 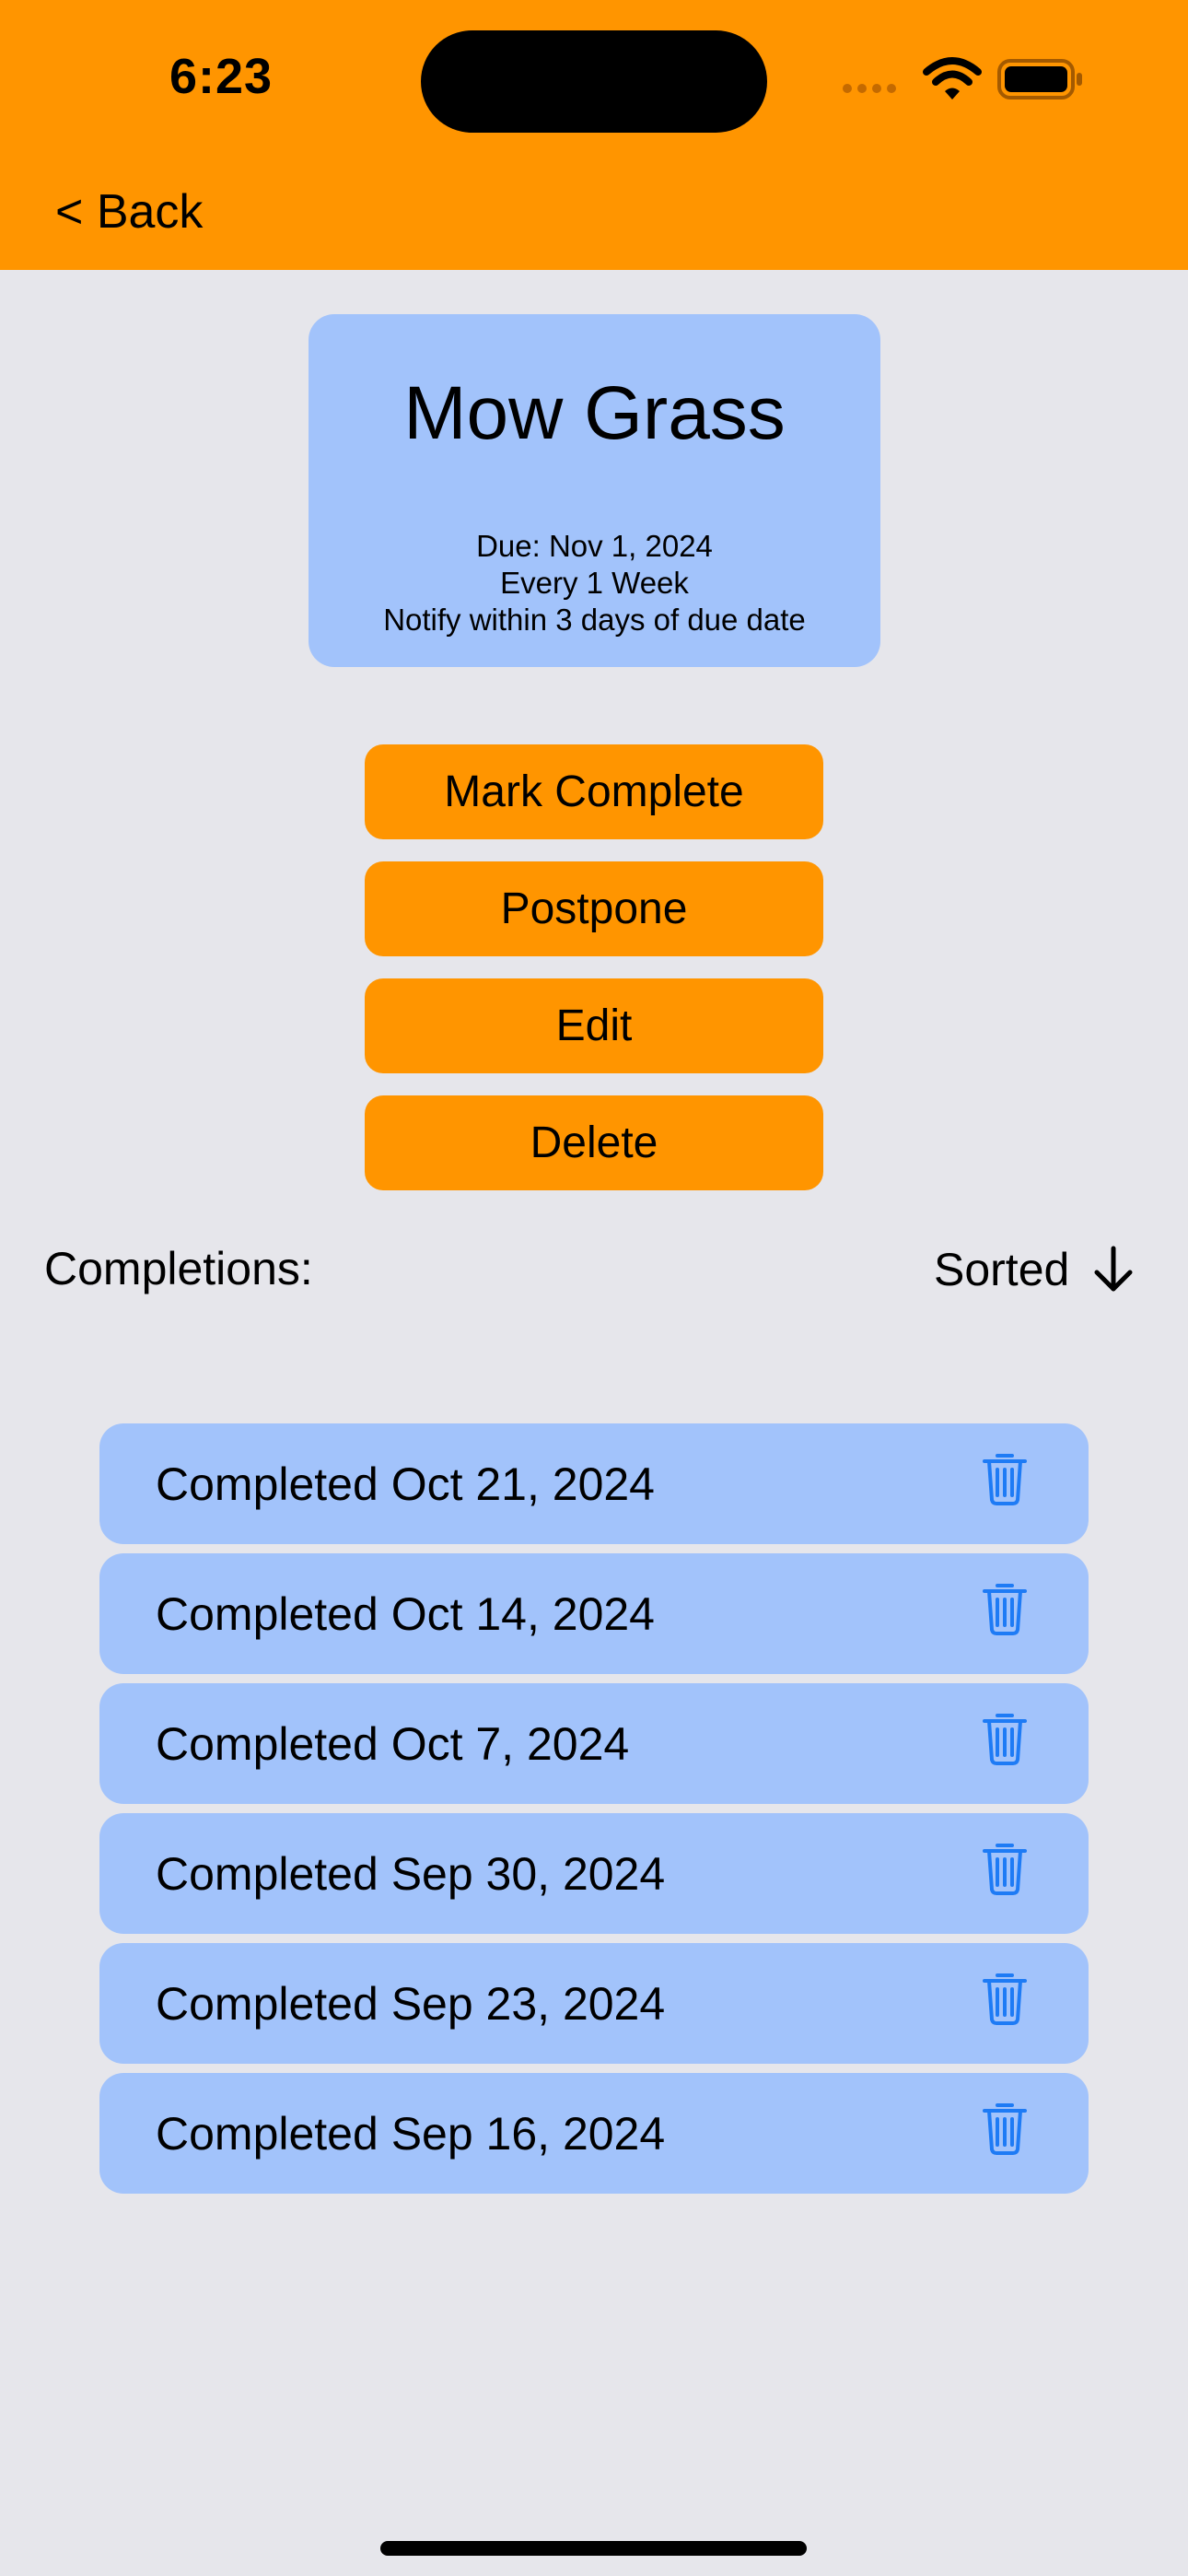 I want to click on status-time: 6:23, so click(x=221, y=76).